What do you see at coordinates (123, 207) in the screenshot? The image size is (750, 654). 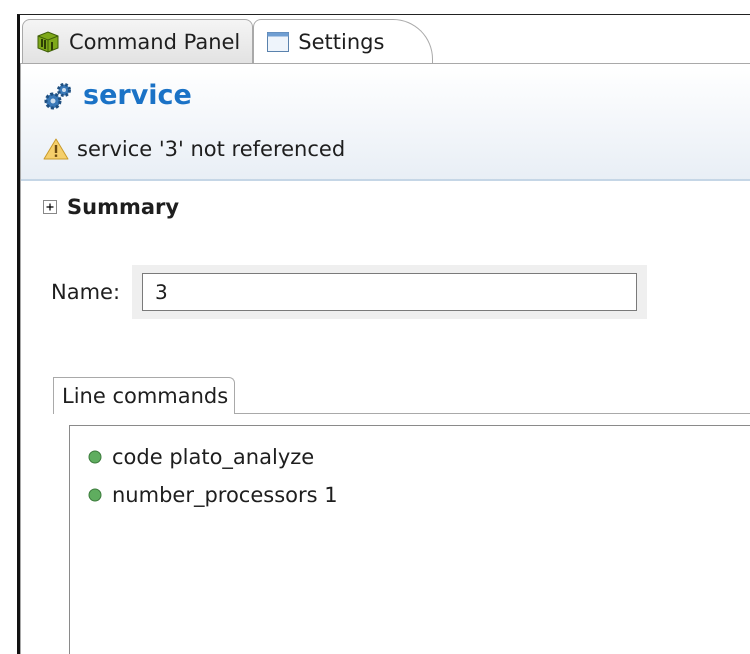 I see `section-title: Summary` at bounding box center [123, 207].